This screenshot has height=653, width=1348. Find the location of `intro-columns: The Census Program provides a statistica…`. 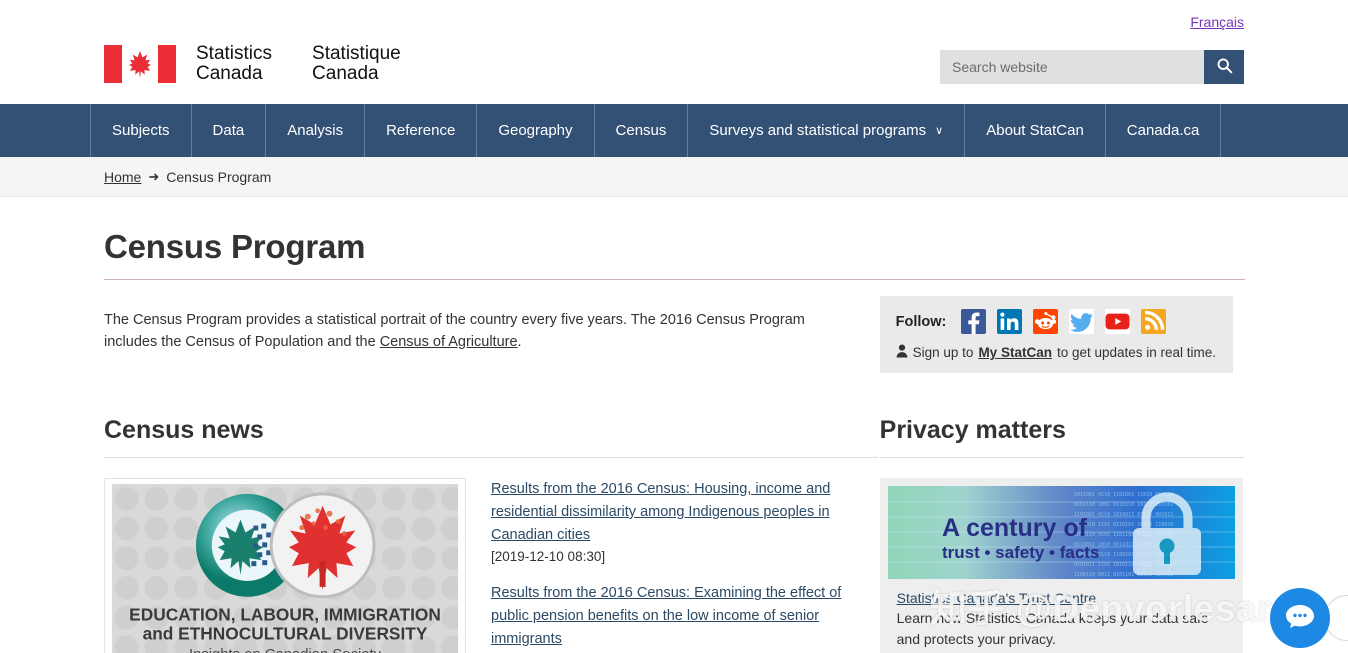

intro-columns: The Census Program provides a statistica… is located at coordinates (674, 333).